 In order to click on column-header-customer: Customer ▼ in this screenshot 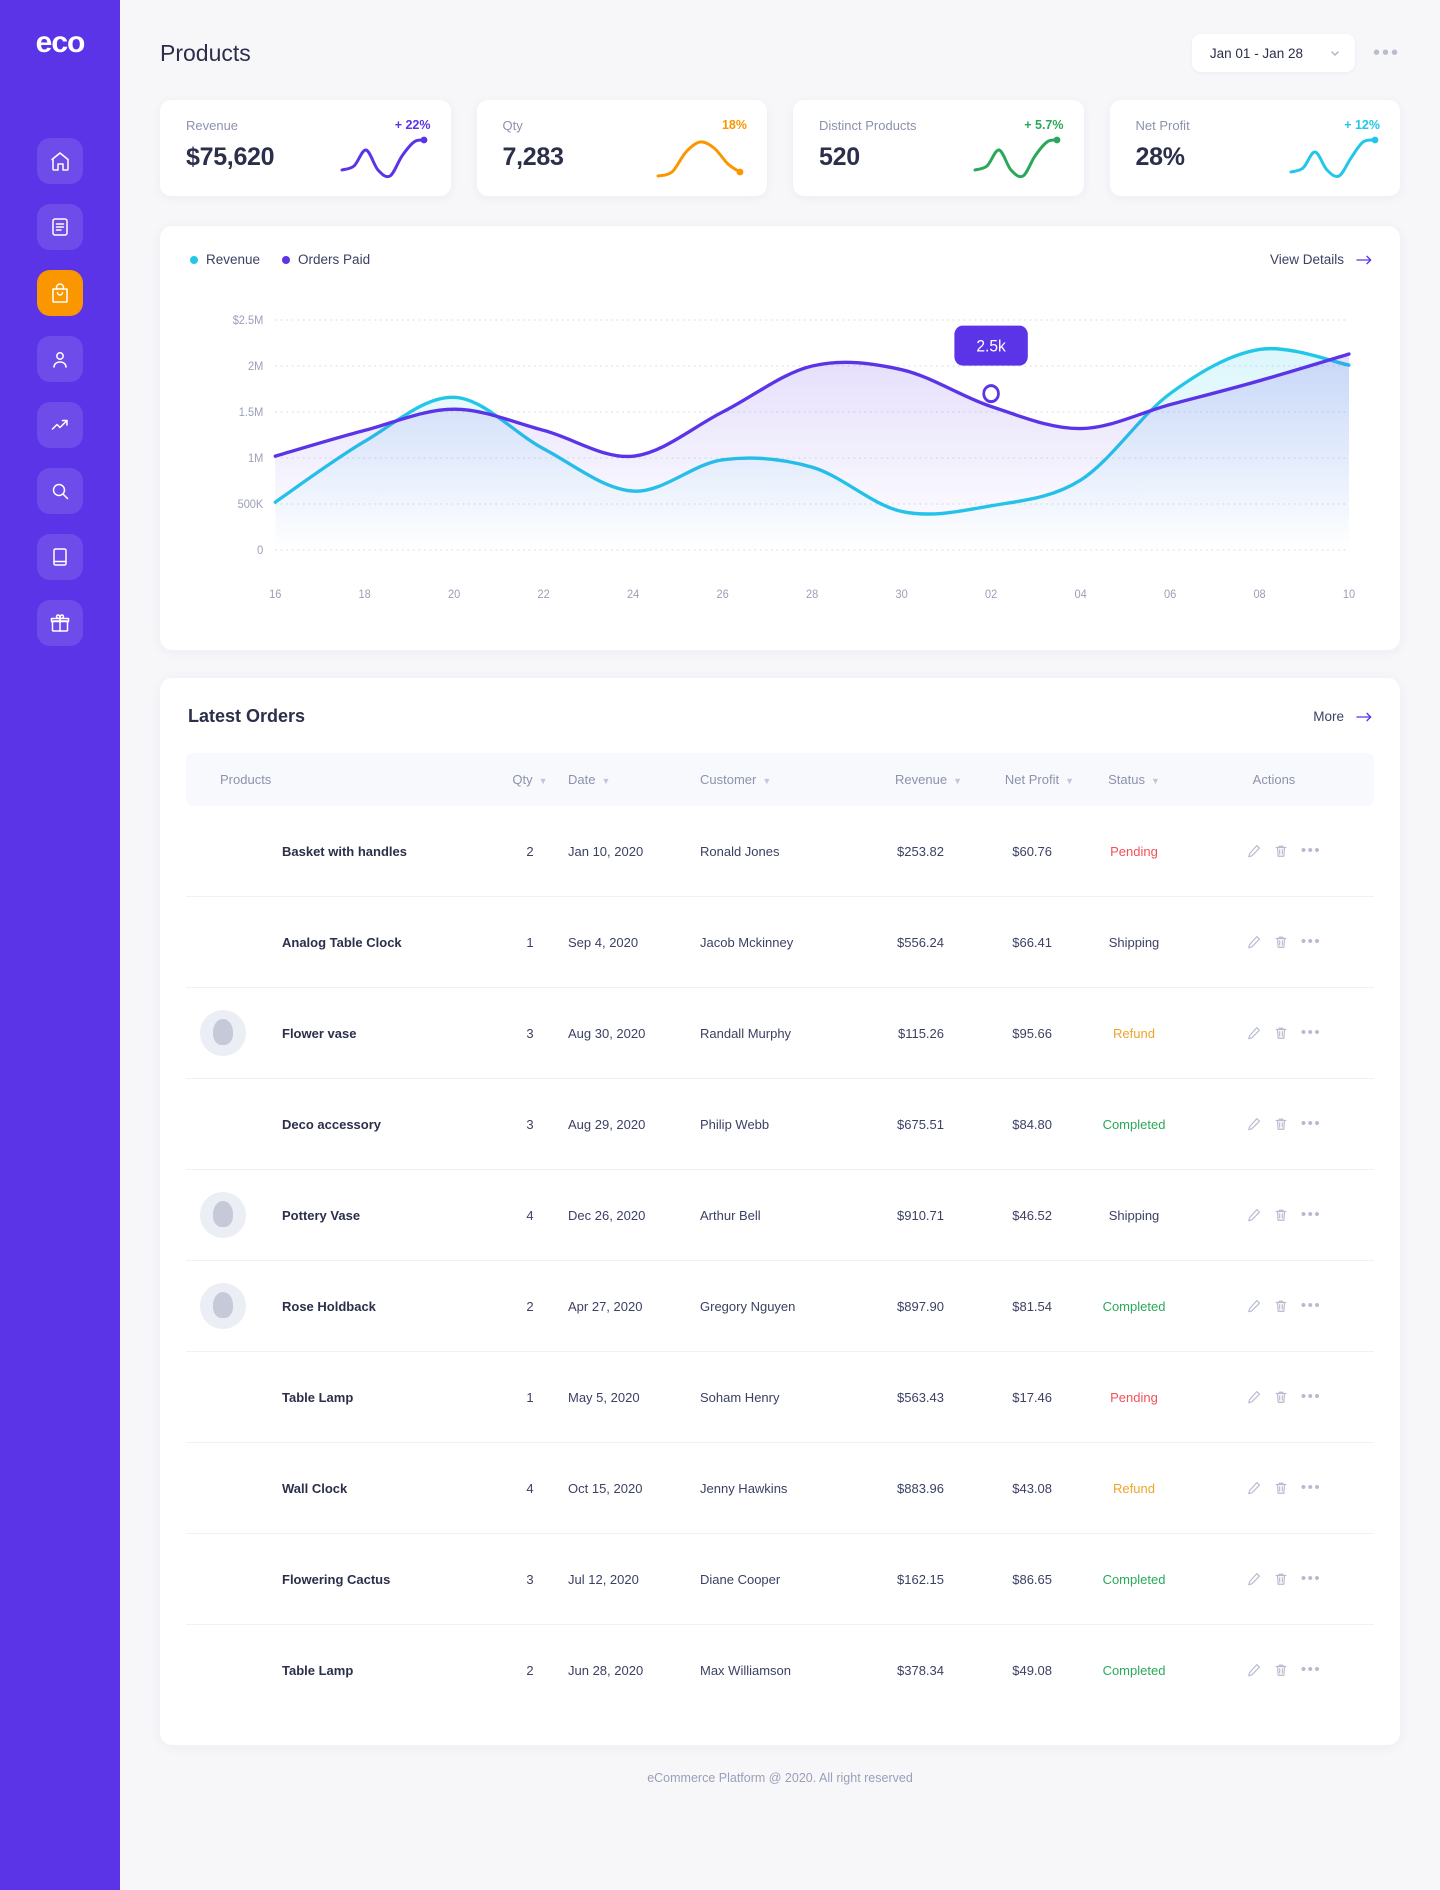, I will do `click(775, 779)`.